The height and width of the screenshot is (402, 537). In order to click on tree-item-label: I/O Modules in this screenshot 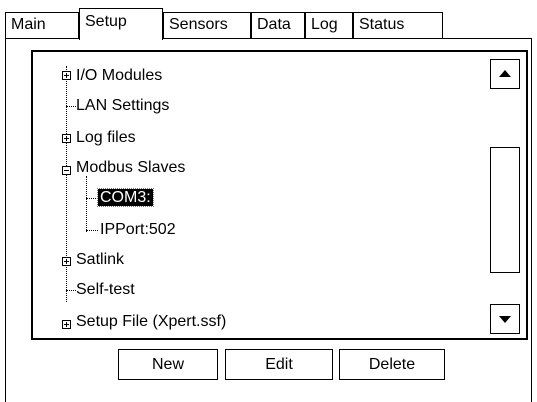, I will do `click(119, 75)`.